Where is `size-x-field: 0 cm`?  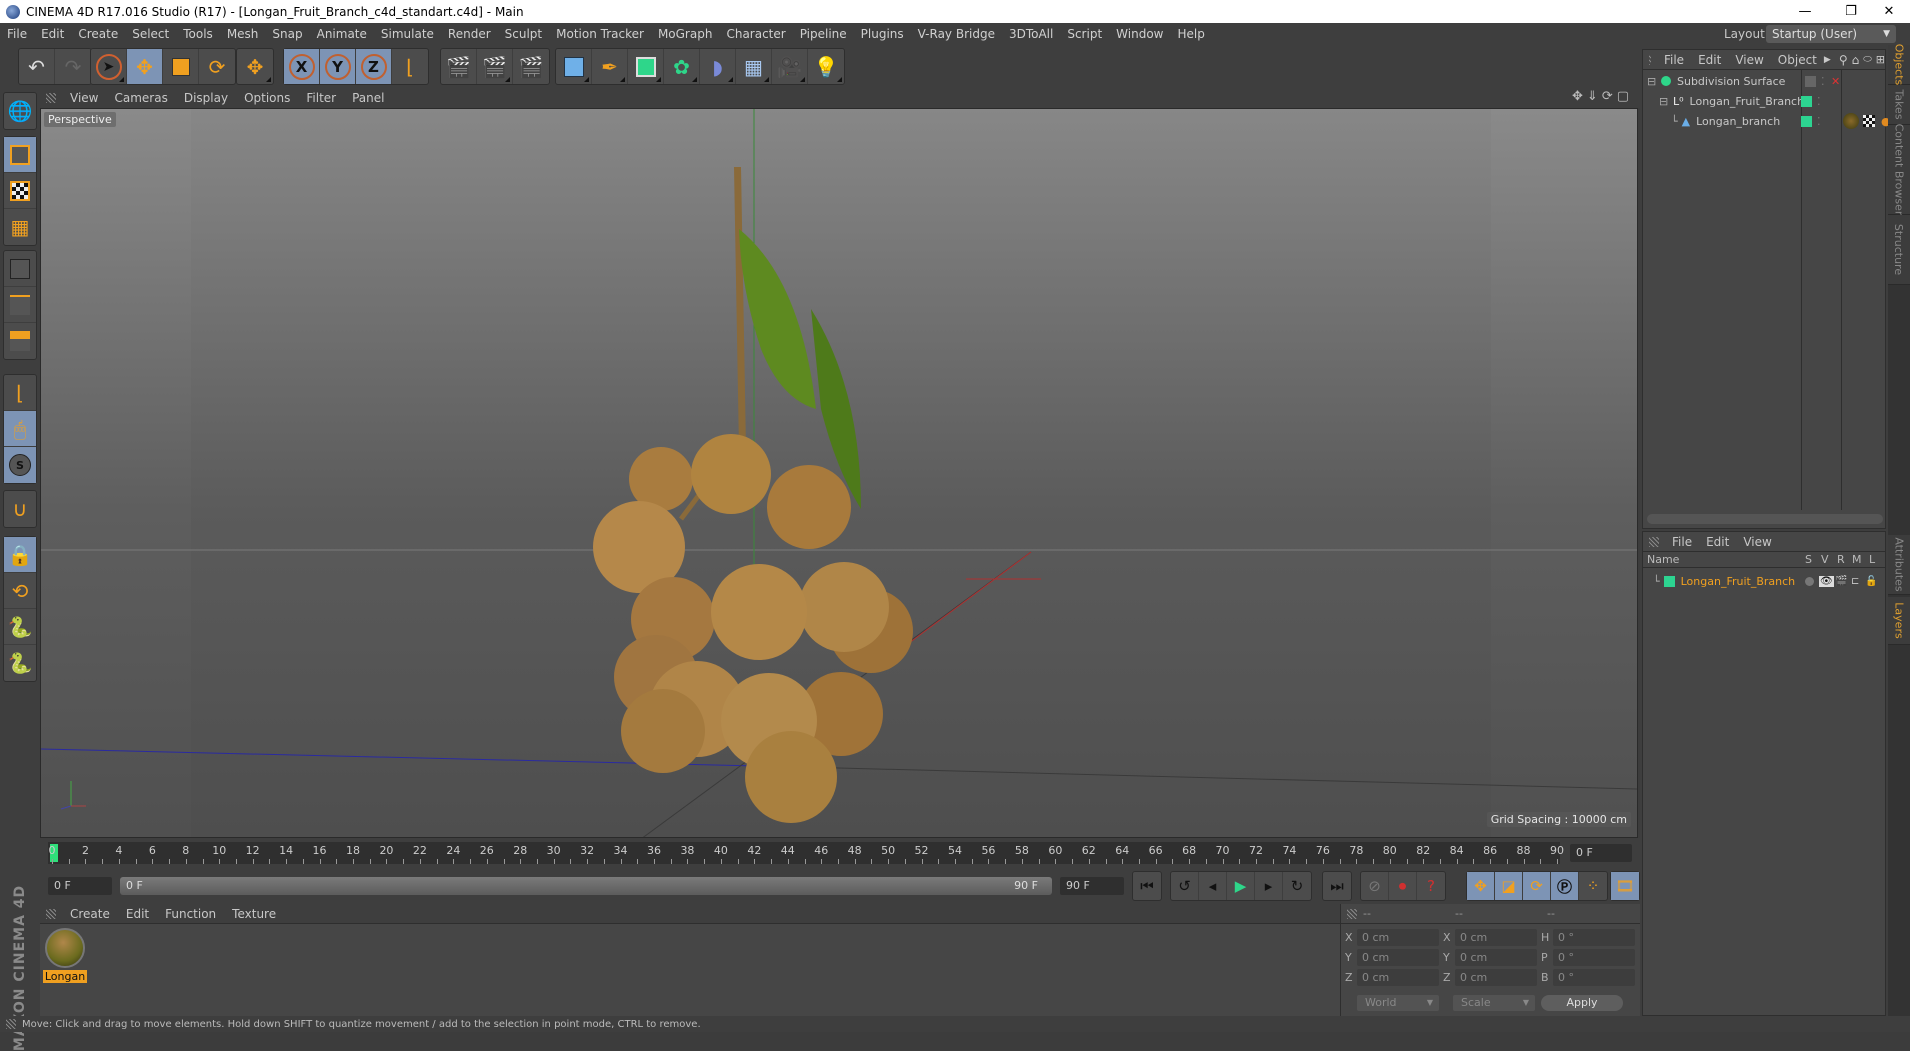 size-x-field: 0 cm is located at coordinates (1496, 937).